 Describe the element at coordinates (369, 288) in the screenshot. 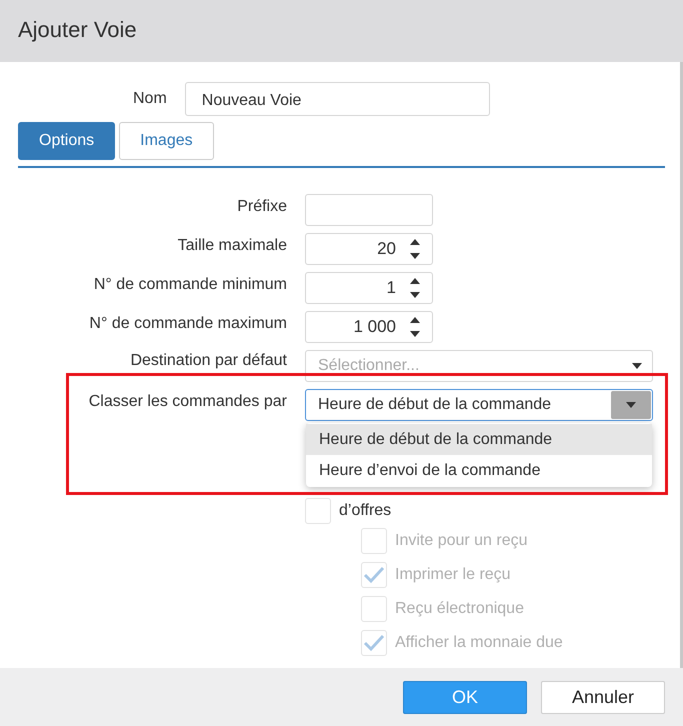

I see `number-field: 1` at that location.